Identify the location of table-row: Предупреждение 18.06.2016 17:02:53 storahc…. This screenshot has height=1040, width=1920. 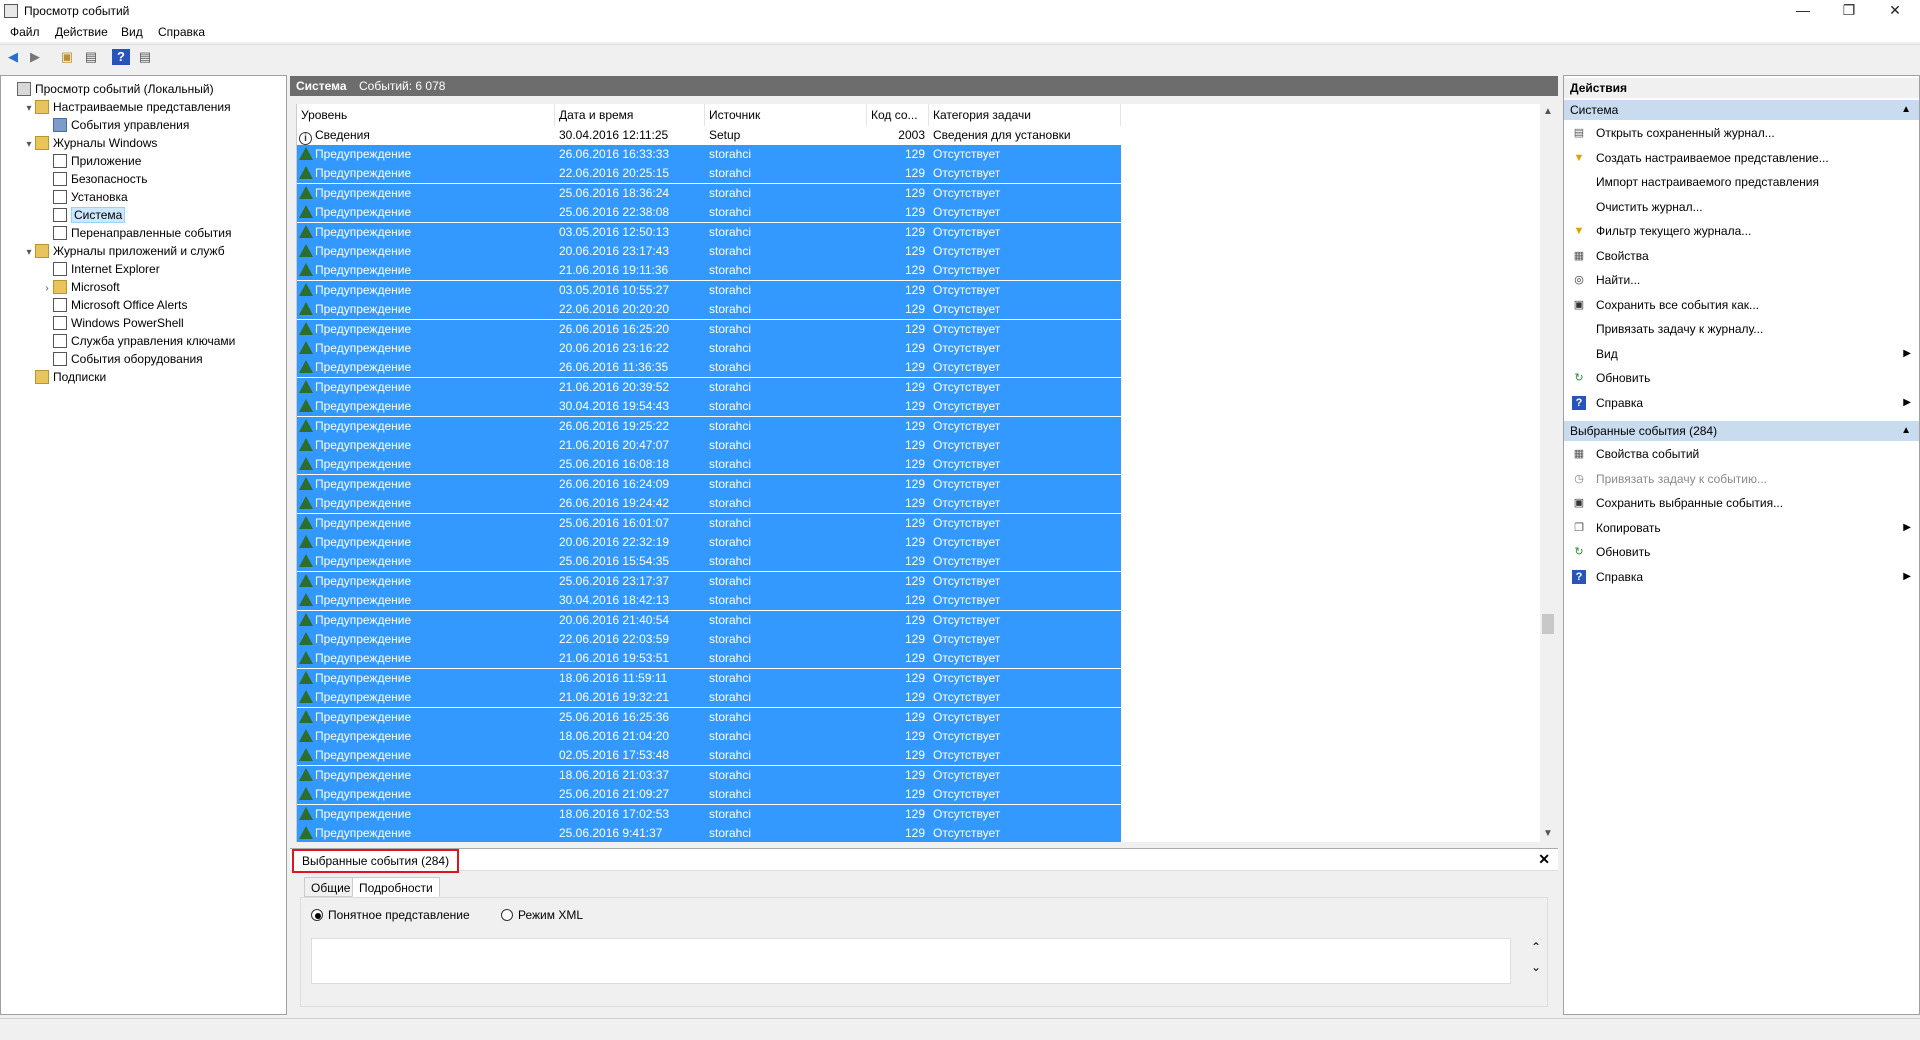
(709, 814).